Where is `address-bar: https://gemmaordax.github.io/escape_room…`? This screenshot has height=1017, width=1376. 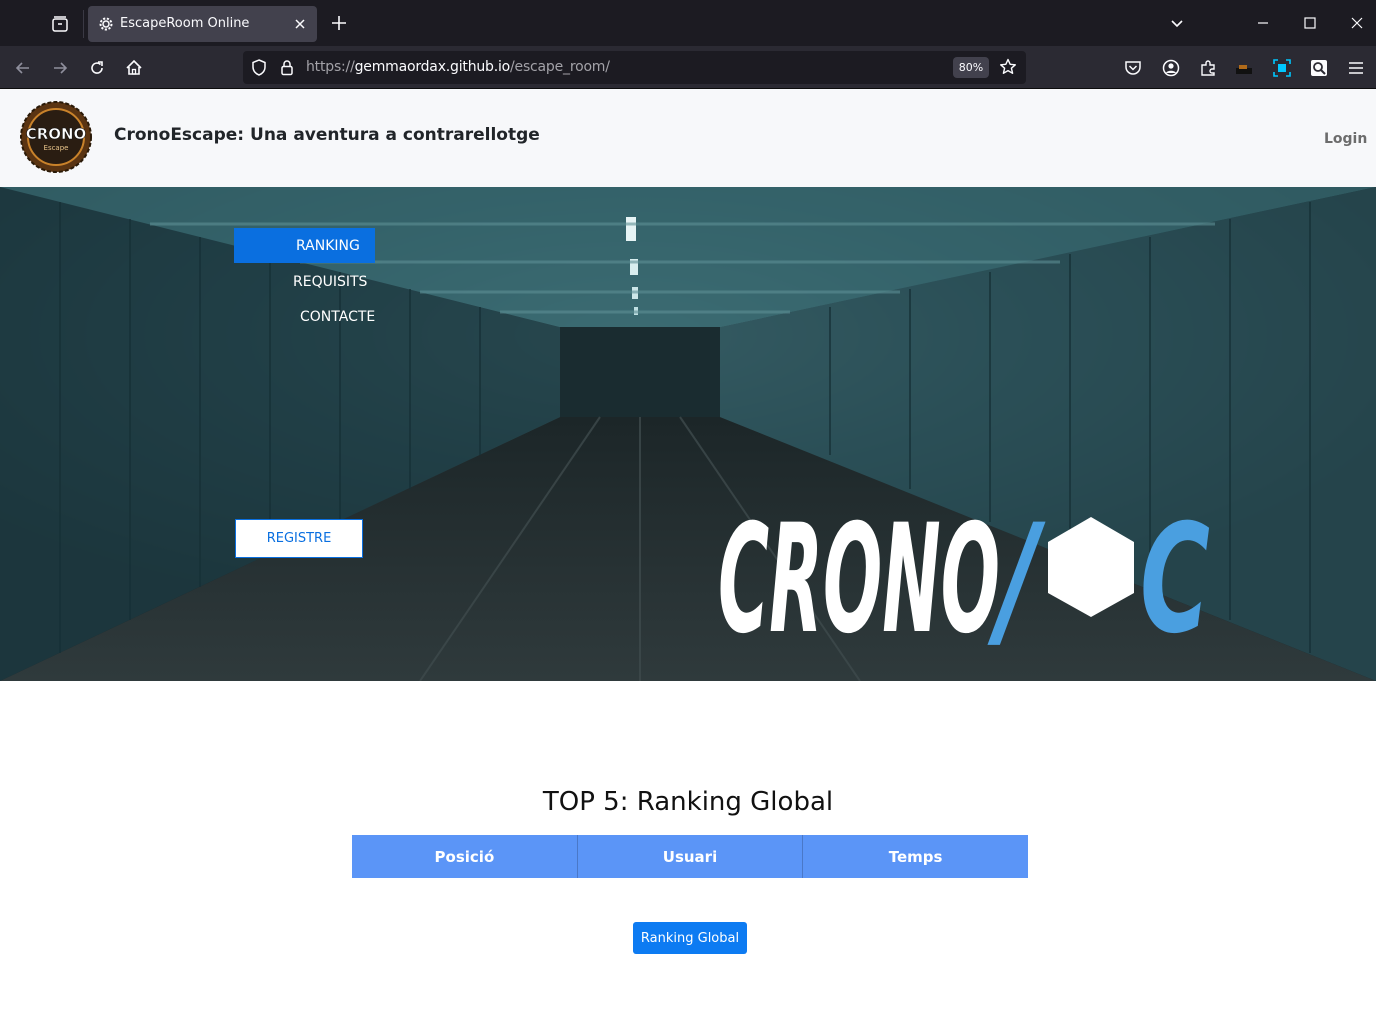 address-bar: https://gemmaordax.github.io/escape_room… is located at coordinates (634, 67).